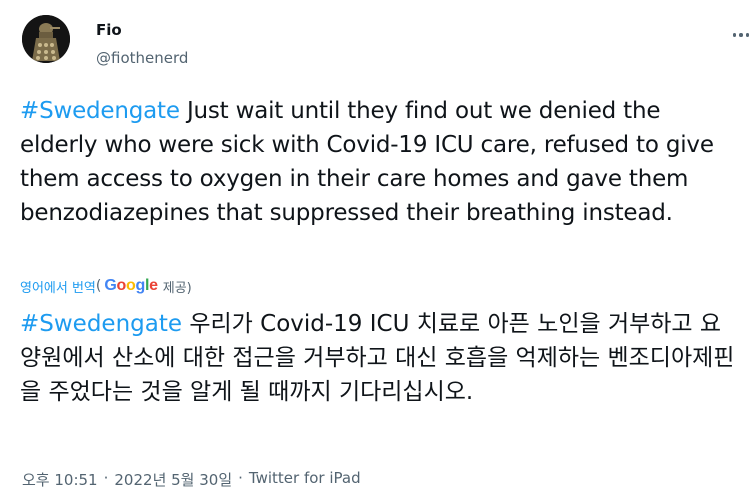  I want to click on avatar, so click(46, 39).